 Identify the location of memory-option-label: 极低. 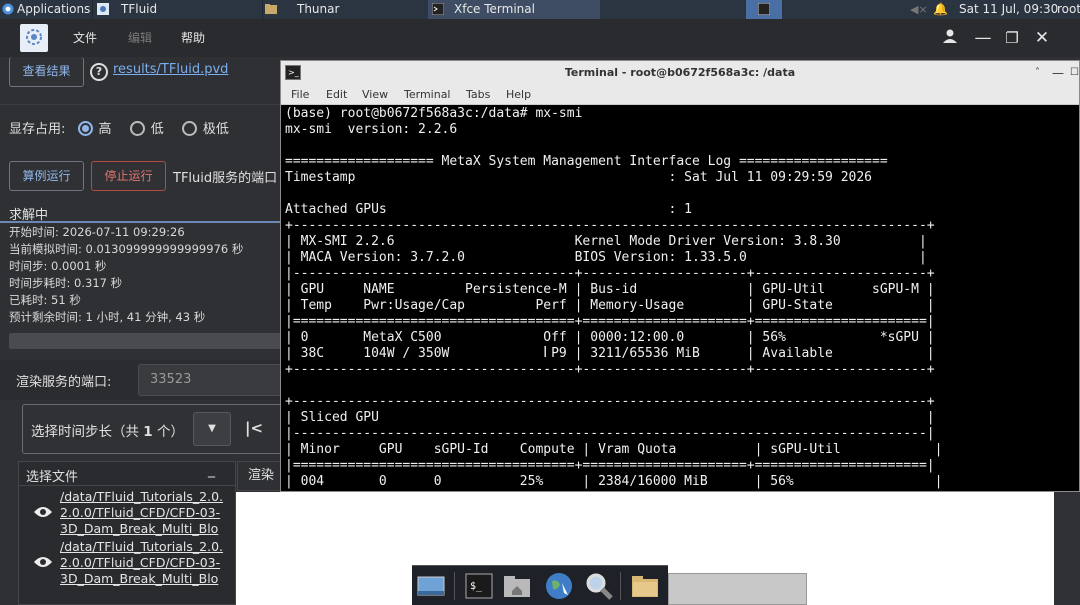
(215, 129).